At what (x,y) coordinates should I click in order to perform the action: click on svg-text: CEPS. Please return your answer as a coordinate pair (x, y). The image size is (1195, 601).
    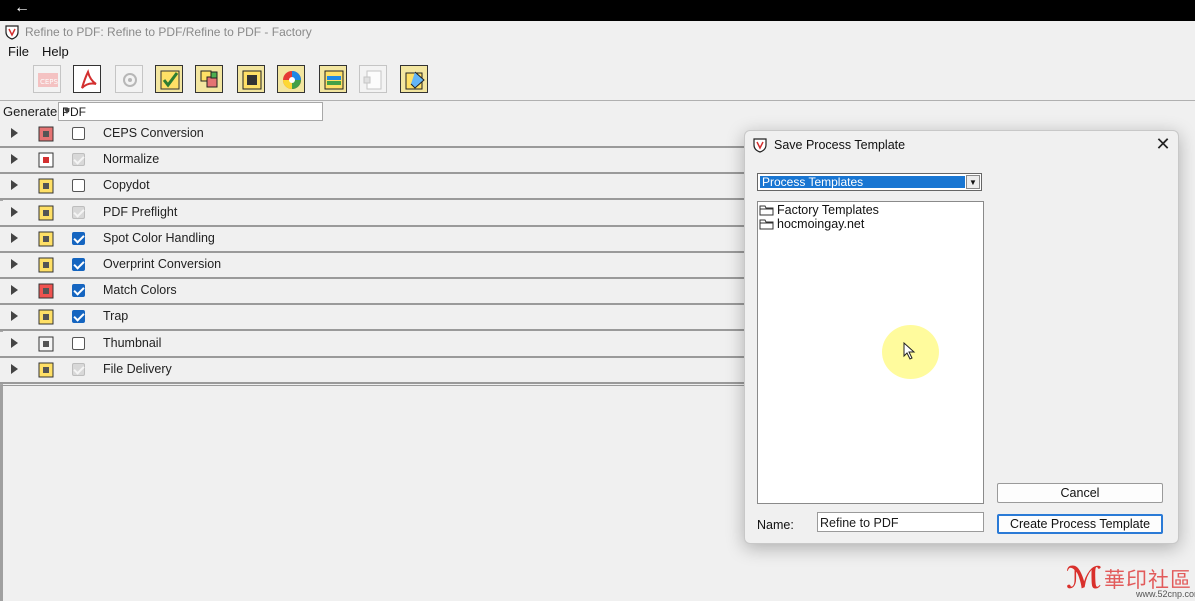
    Looking at the image, I should click on (49, 82).